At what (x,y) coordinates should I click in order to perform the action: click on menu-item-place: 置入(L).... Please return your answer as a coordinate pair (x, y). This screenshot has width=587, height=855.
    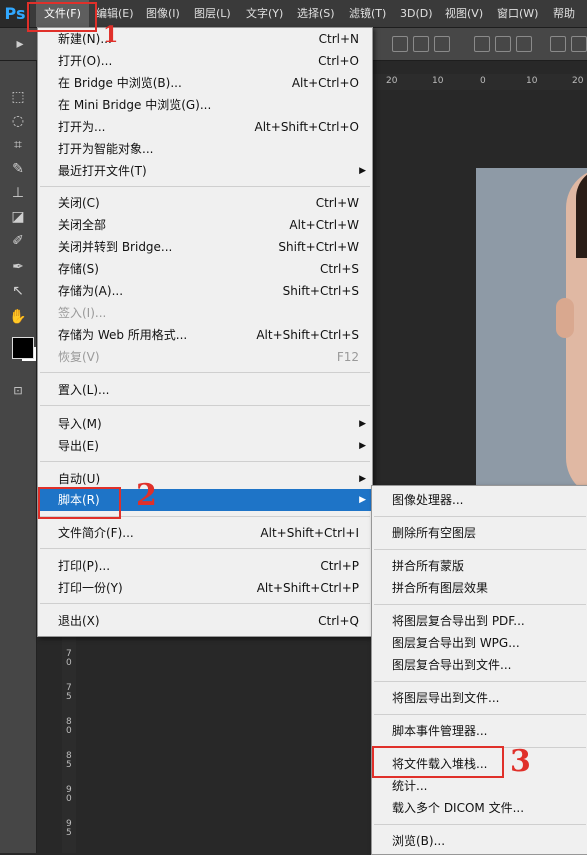
    Looking at the image, I should click on (205, 390).